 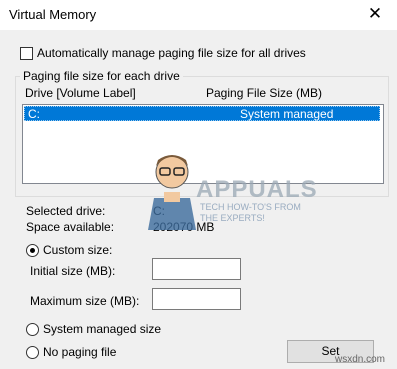 What do you see at coordinates (26, 53) in the screenshot?
I see `auto-manage-checkbox` at bounding box center [26, 53].